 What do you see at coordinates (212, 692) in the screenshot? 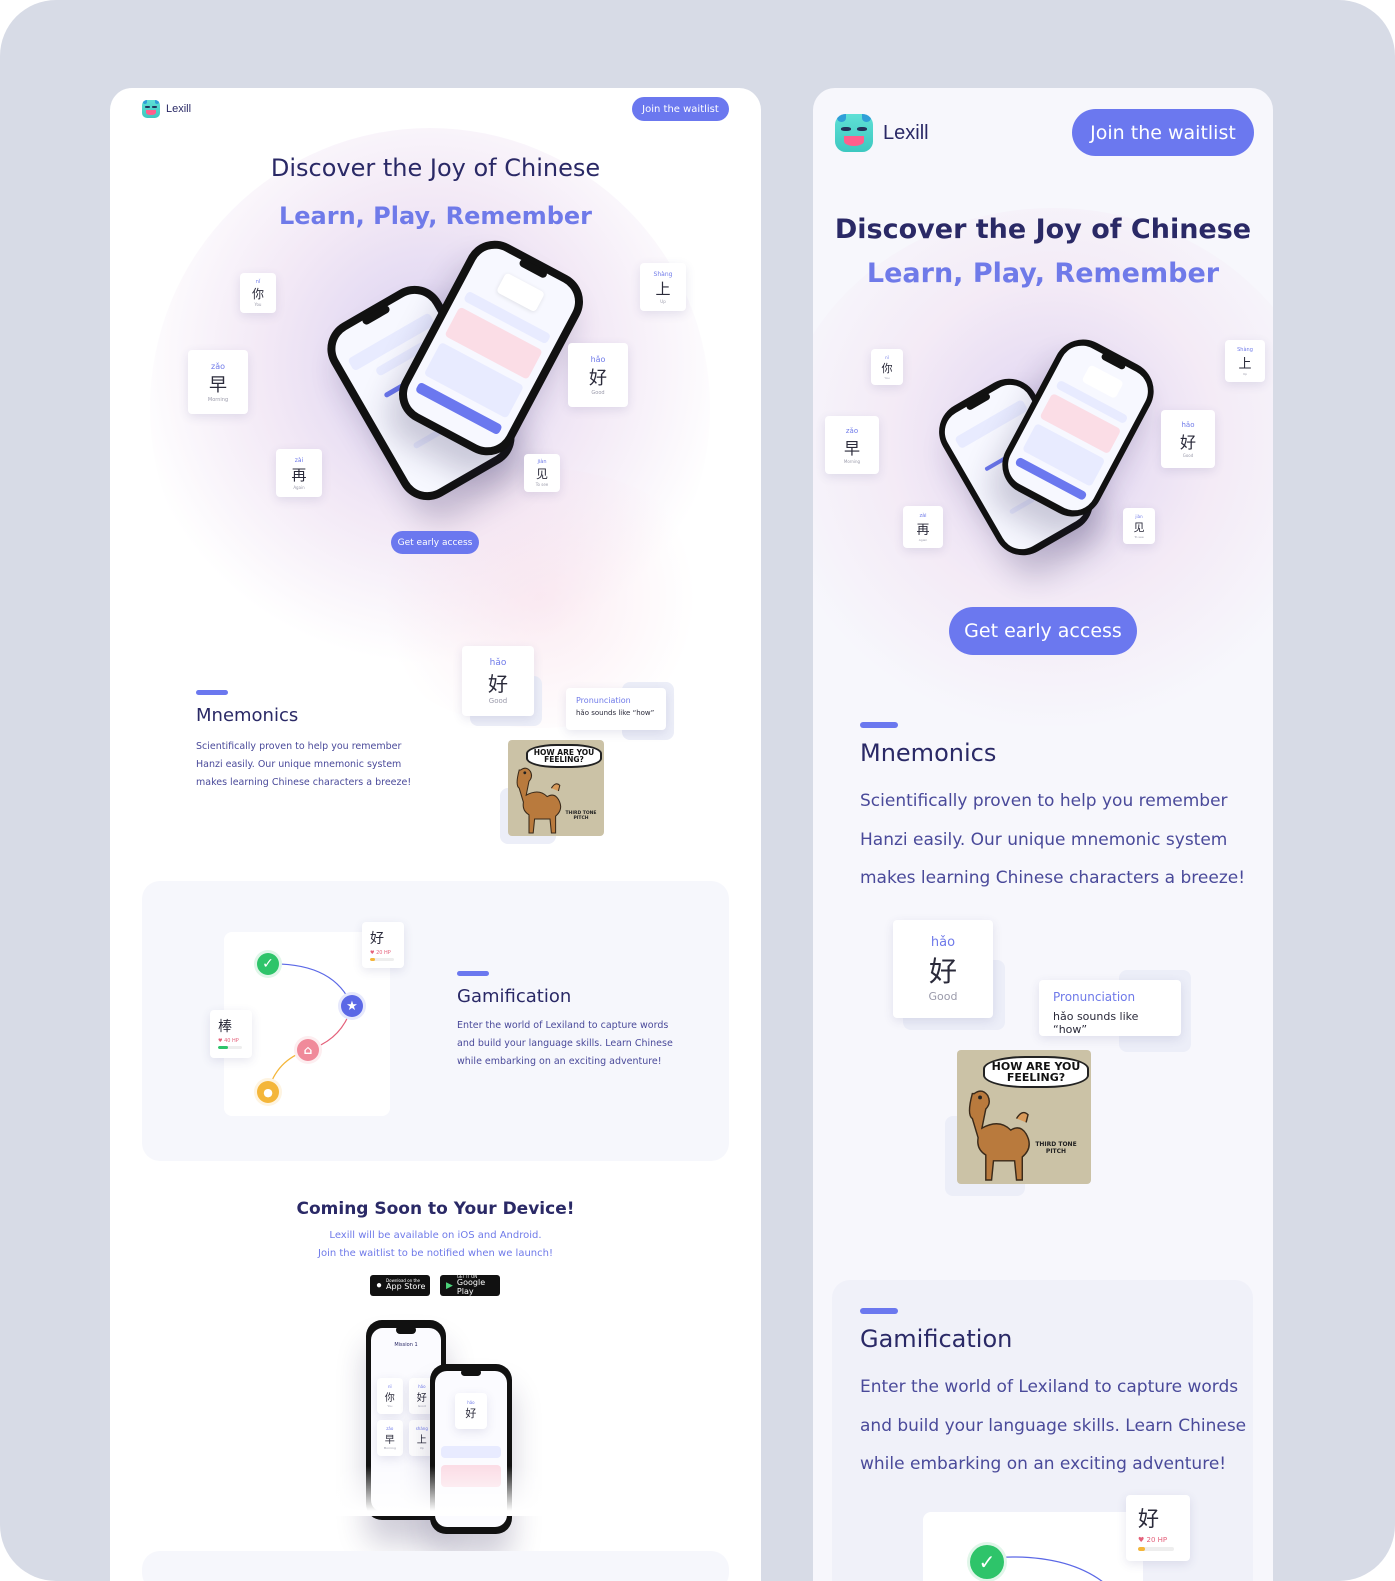
I see `mnemonics-accent-bar` at bounding box center [212, 692].